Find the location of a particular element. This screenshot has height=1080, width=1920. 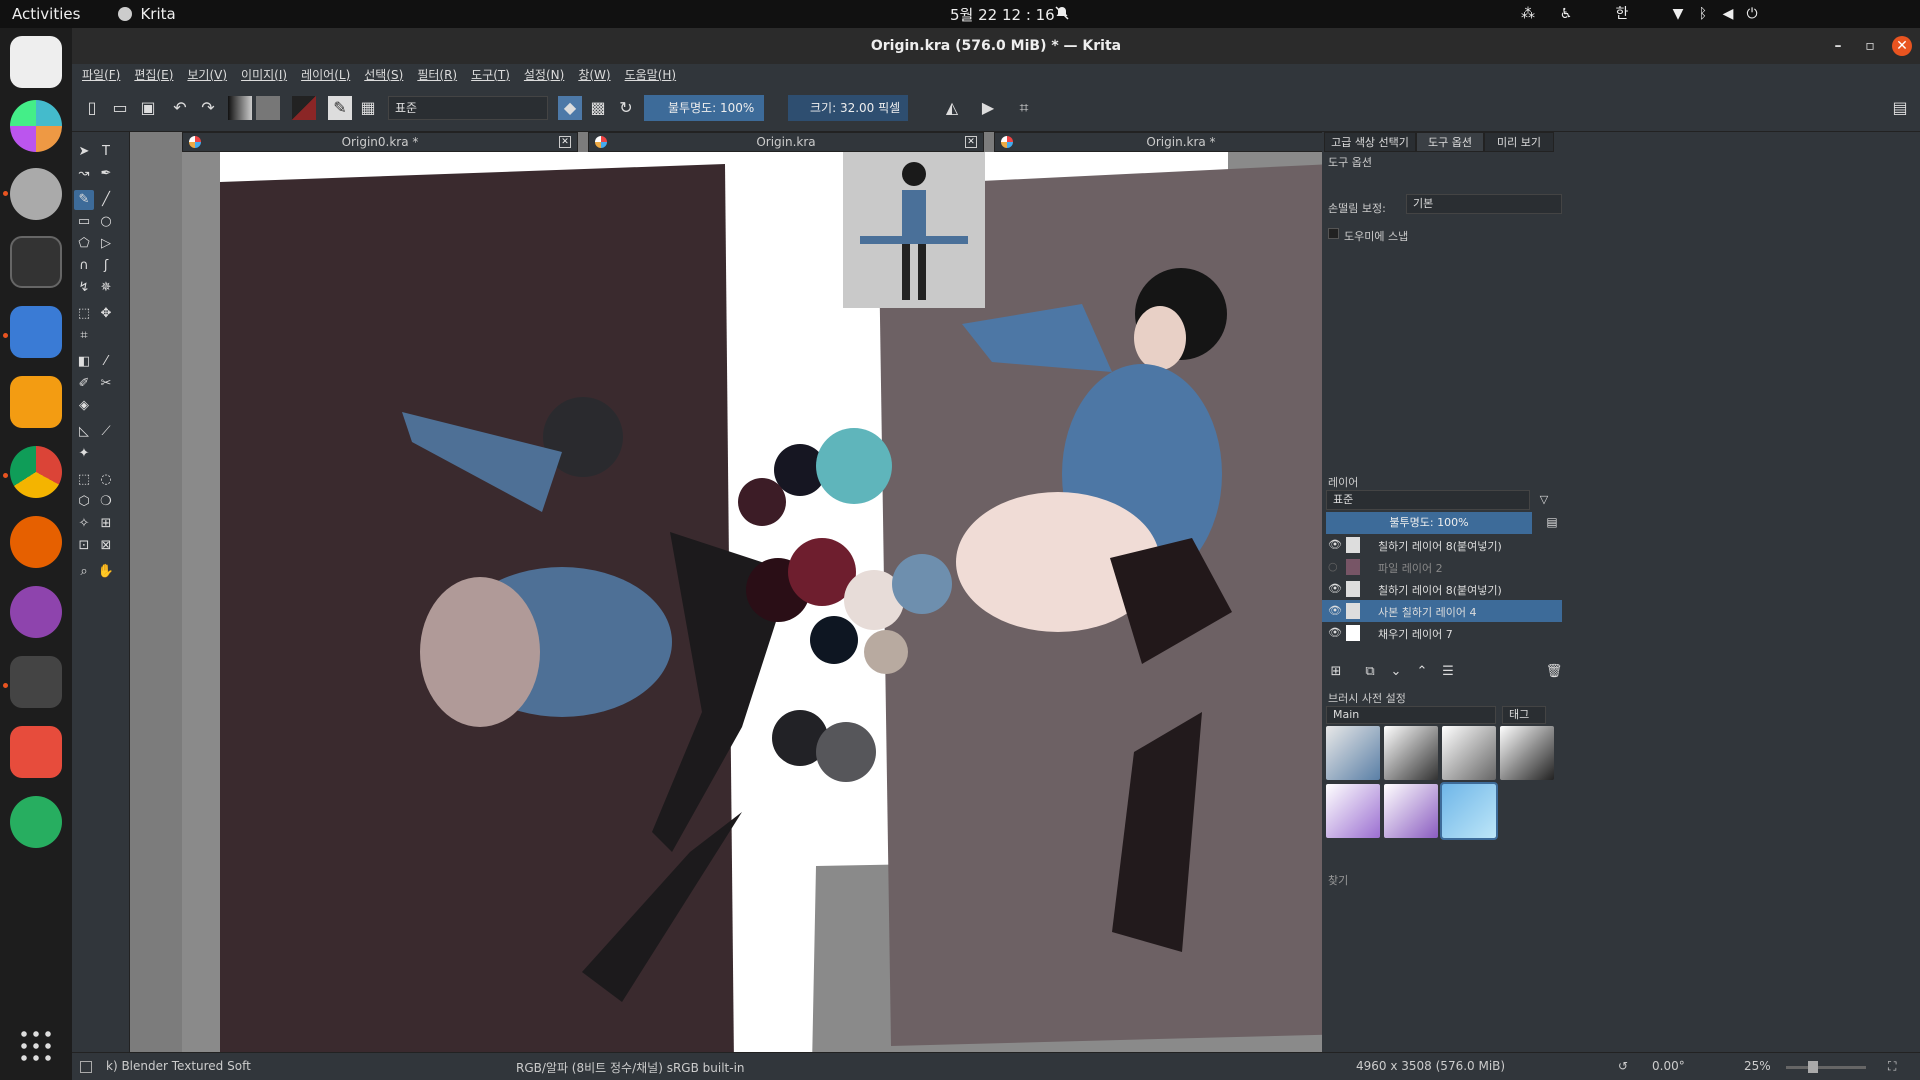

brush-preset-eraser is located at coordinates (1353, 753).